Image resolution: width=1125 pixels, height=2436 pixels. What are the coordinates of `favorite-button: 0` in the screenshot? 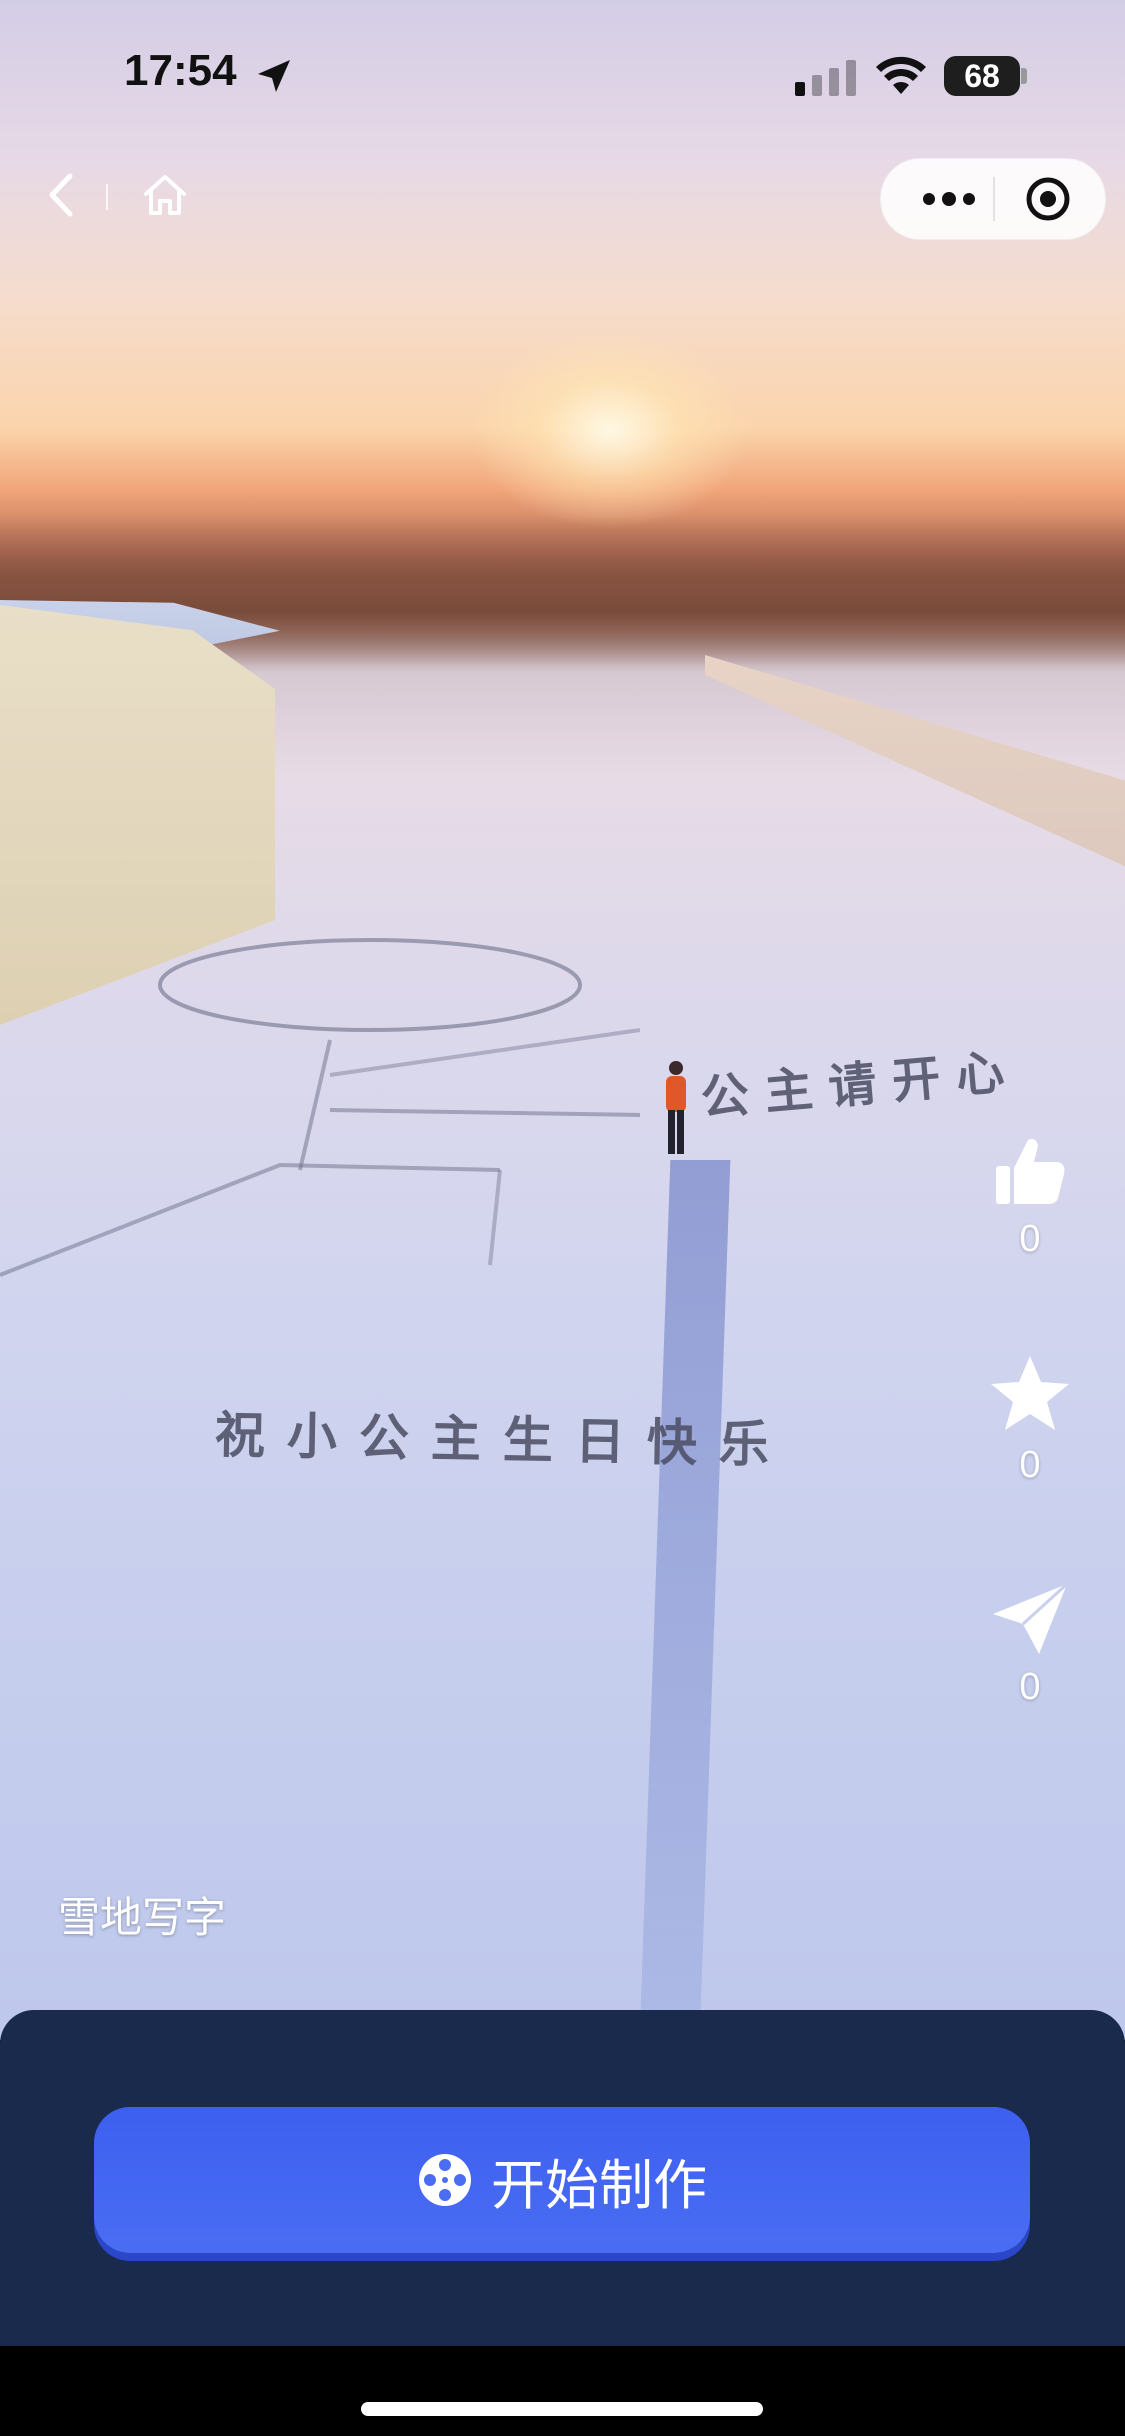 It's located at (1030, 1419).